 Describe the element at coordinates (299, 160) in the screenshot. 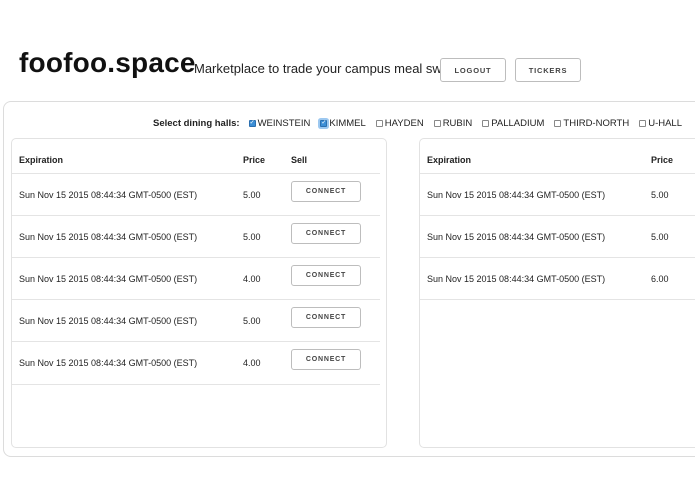

I see `column-header-sell: Sell` at that location.